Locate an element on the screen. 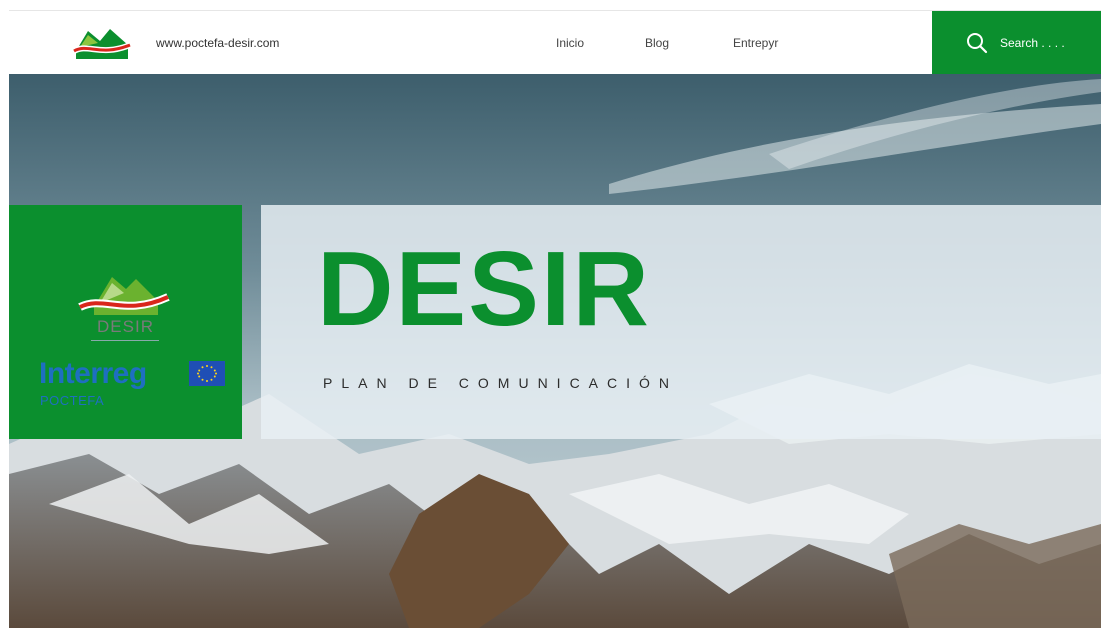  search-placeholder: Search . . . . is located at coordinates (1032, 43).